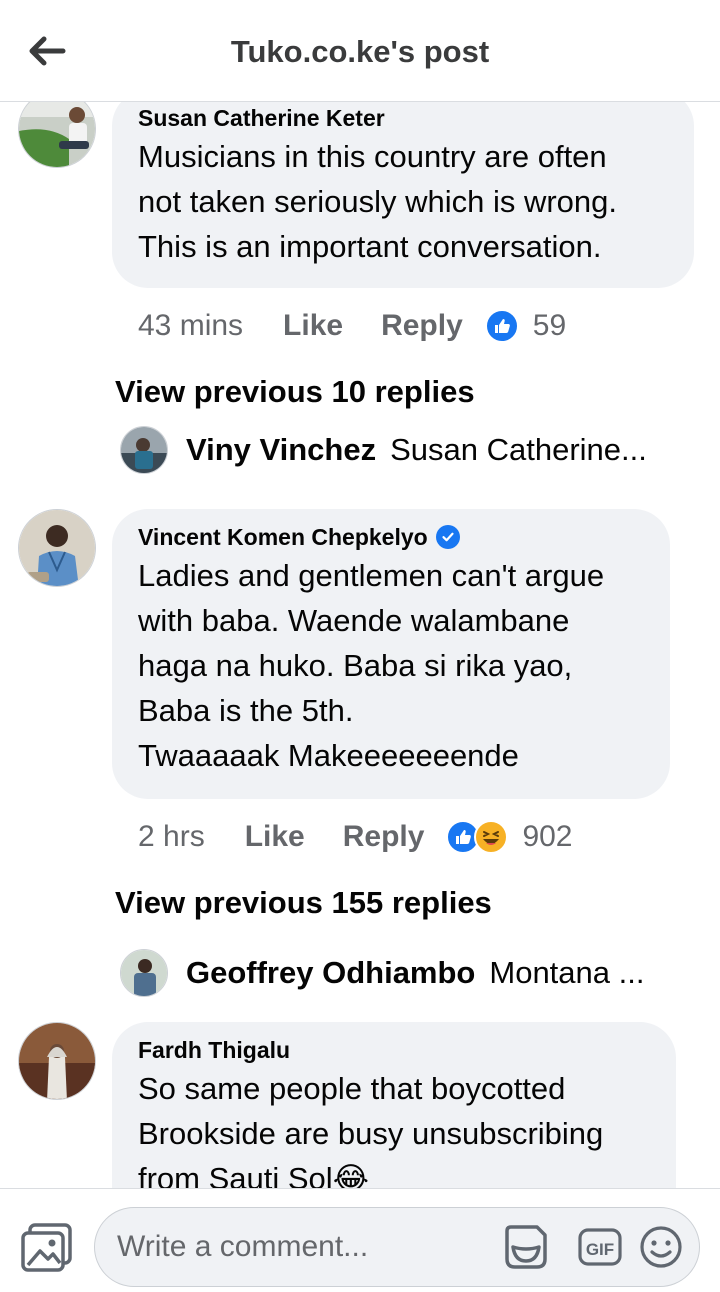 The width and height of the screenshot is (720, 1292). What do you see at coordinates (283, 537) in the screenshot?
I see `author-name: Vincent Komen Chepkelyo` at bounding box center [283, 537].